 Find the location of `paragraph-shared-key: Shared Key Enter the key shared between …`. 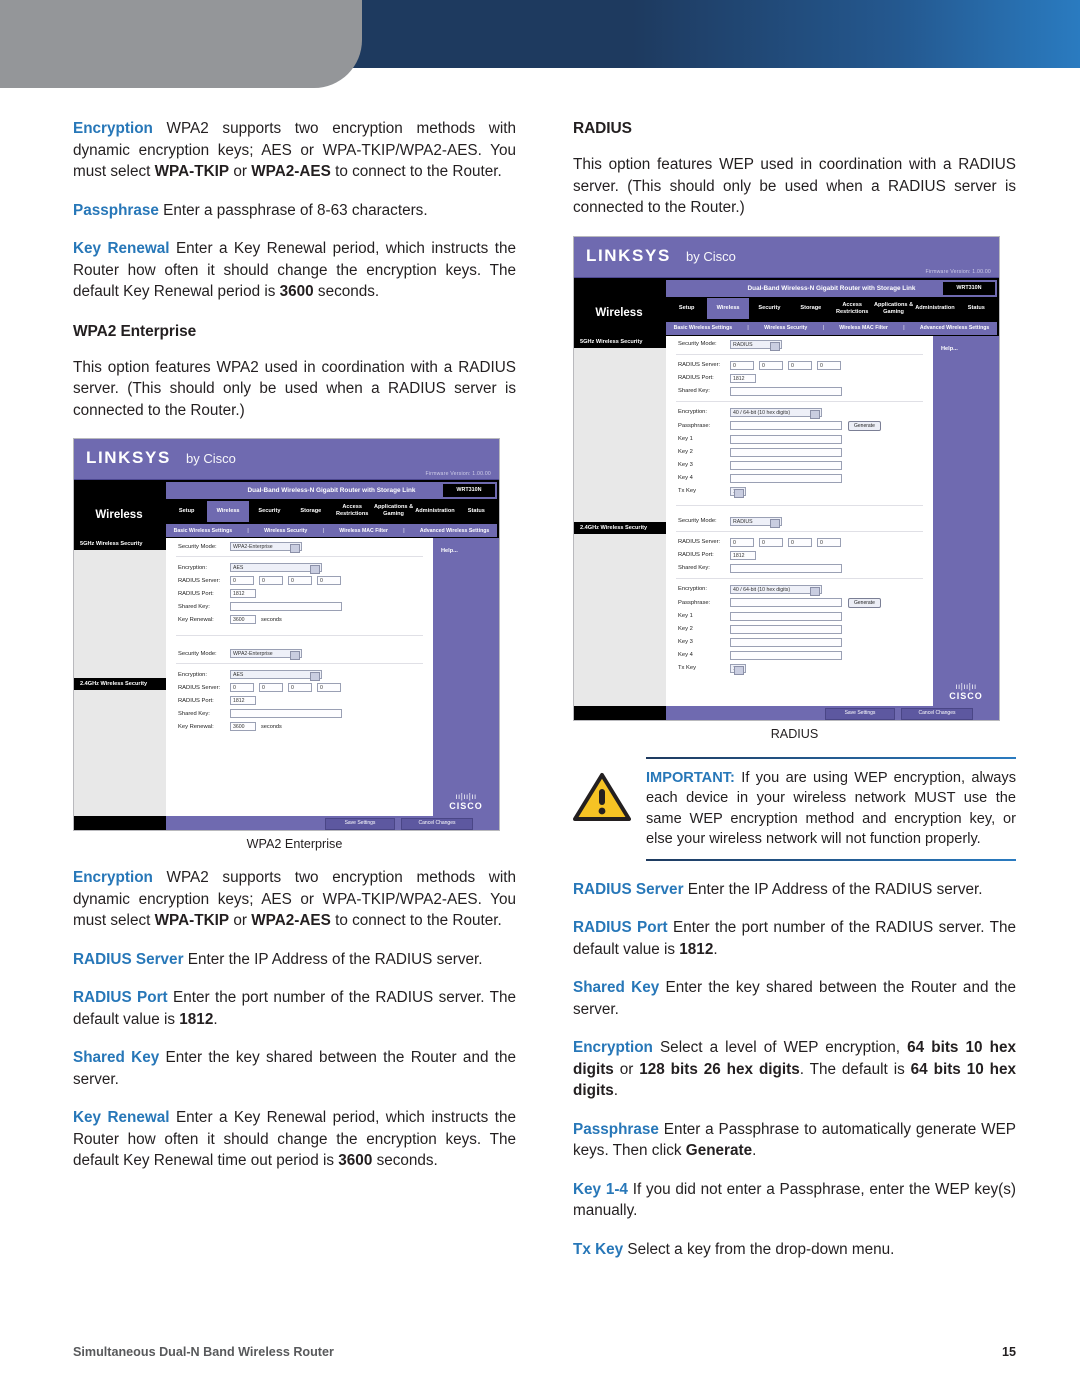

paragraph-shared-key: Shared Key Enter the key shared between … is located at coordinates (294, 1068).